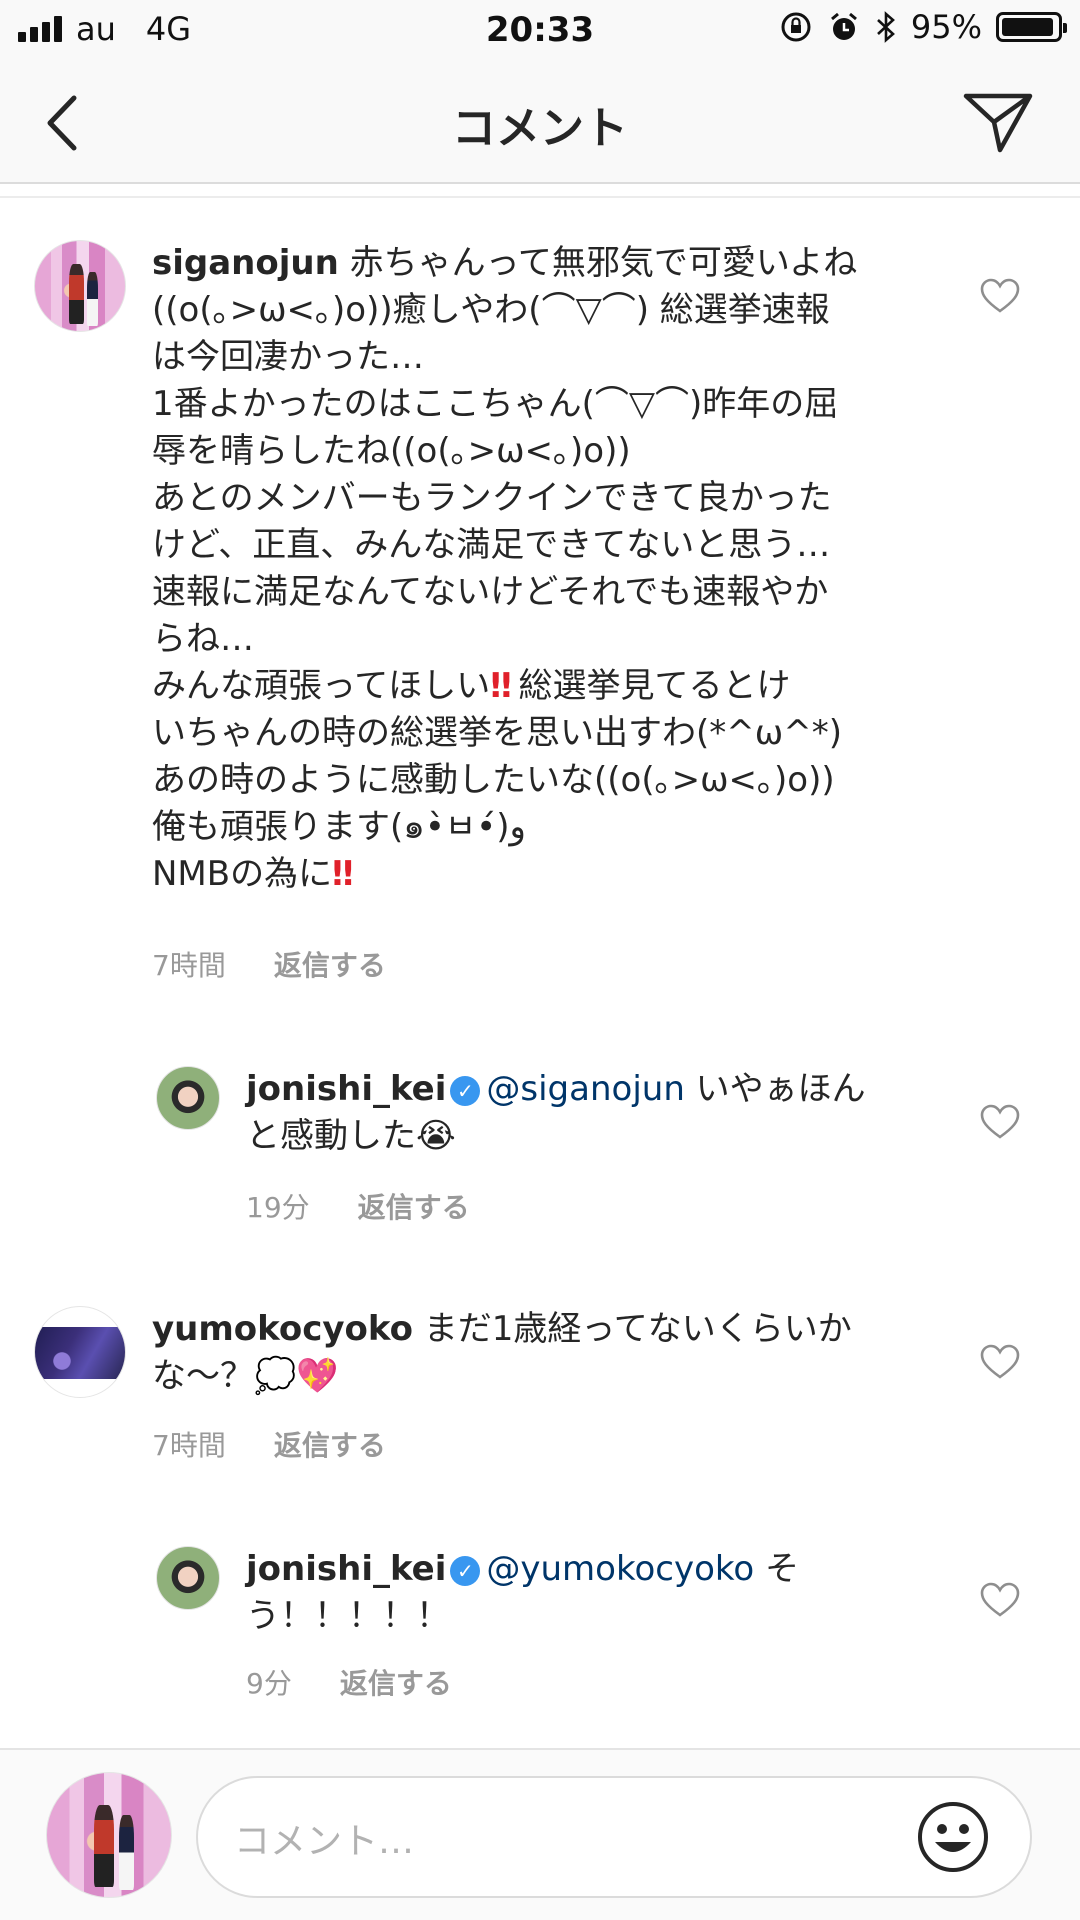 The width and height of the screenshot is (1080, 1920). What do you see at coordinates (493, 780) in the screenshot?
I see `comment-line: あの時のように感動したいな((o(｡>ω<｡)o))` at bounding box center [493, 780].